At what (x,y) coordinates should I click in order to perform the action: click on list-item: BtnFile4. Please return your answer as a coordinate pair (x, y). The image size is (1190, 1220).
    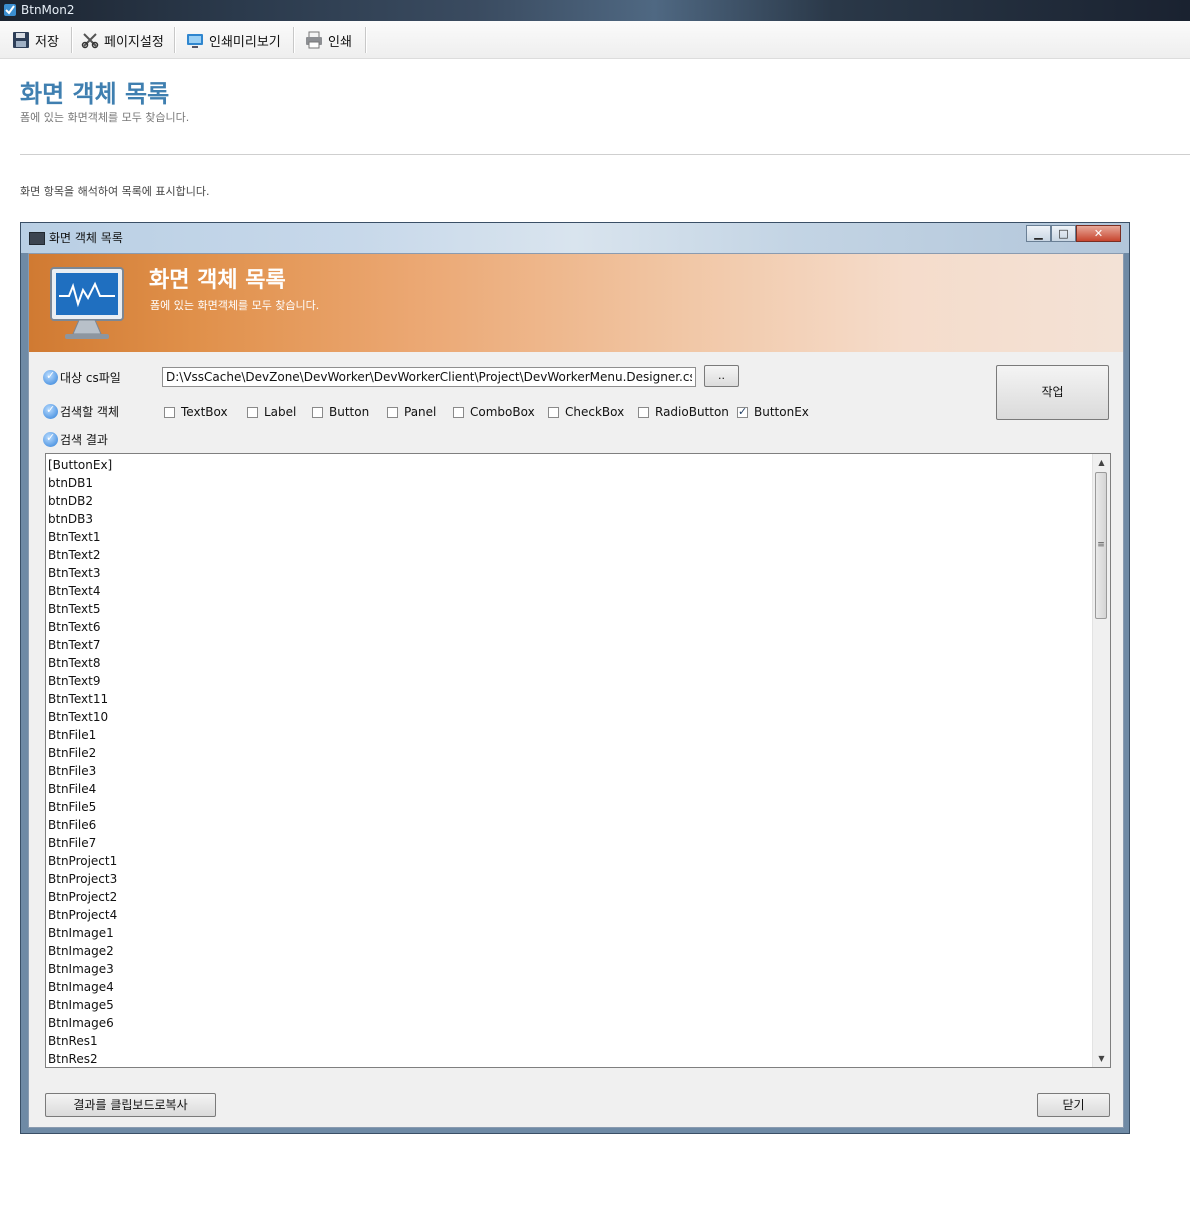
    Looking at the image, I should click on (571, 789).